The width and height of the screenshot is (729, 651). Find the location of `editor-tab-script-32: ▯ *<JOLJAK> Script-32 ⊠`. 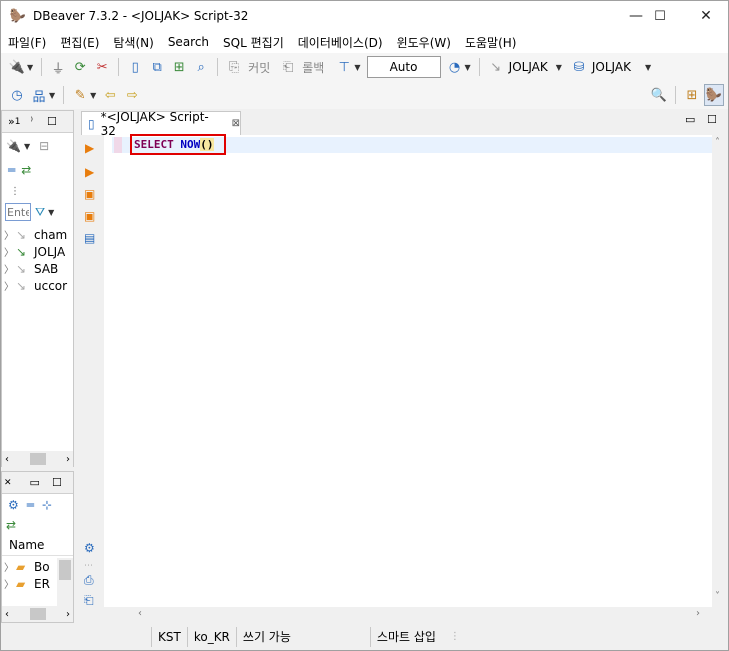

editor-tab-script-32: ▯ *<JOLJAK> Script-32 ⊠ is located at coordinates (161, 124).